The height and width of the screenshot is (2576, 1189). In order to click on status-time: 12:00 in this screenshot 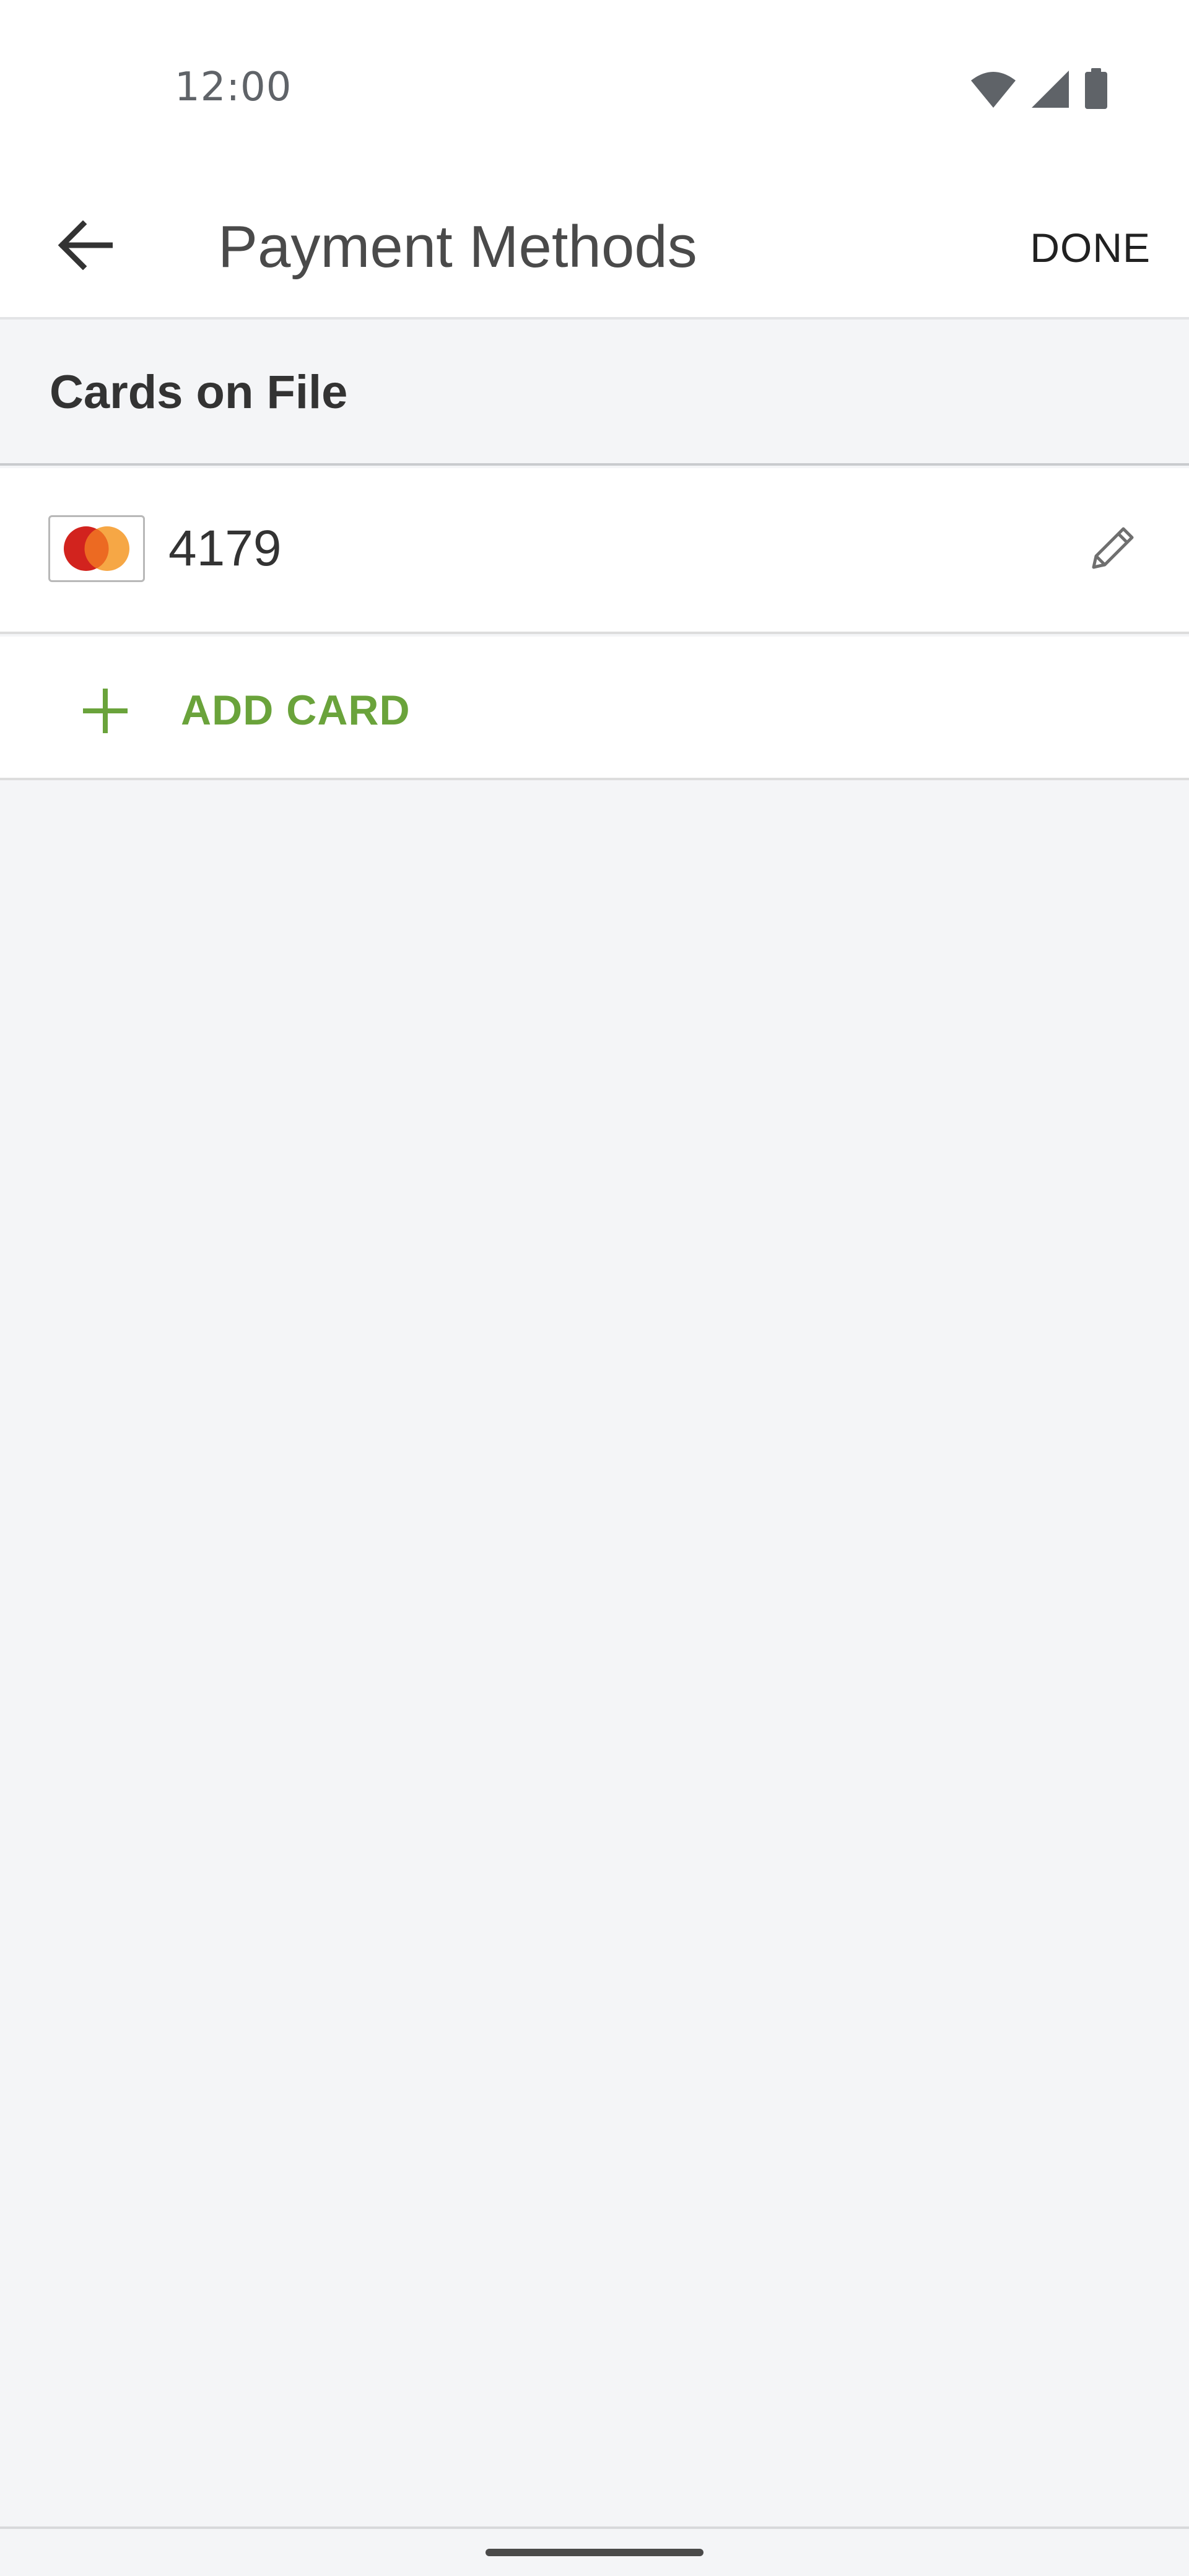, I will do `click(233, 87)`.